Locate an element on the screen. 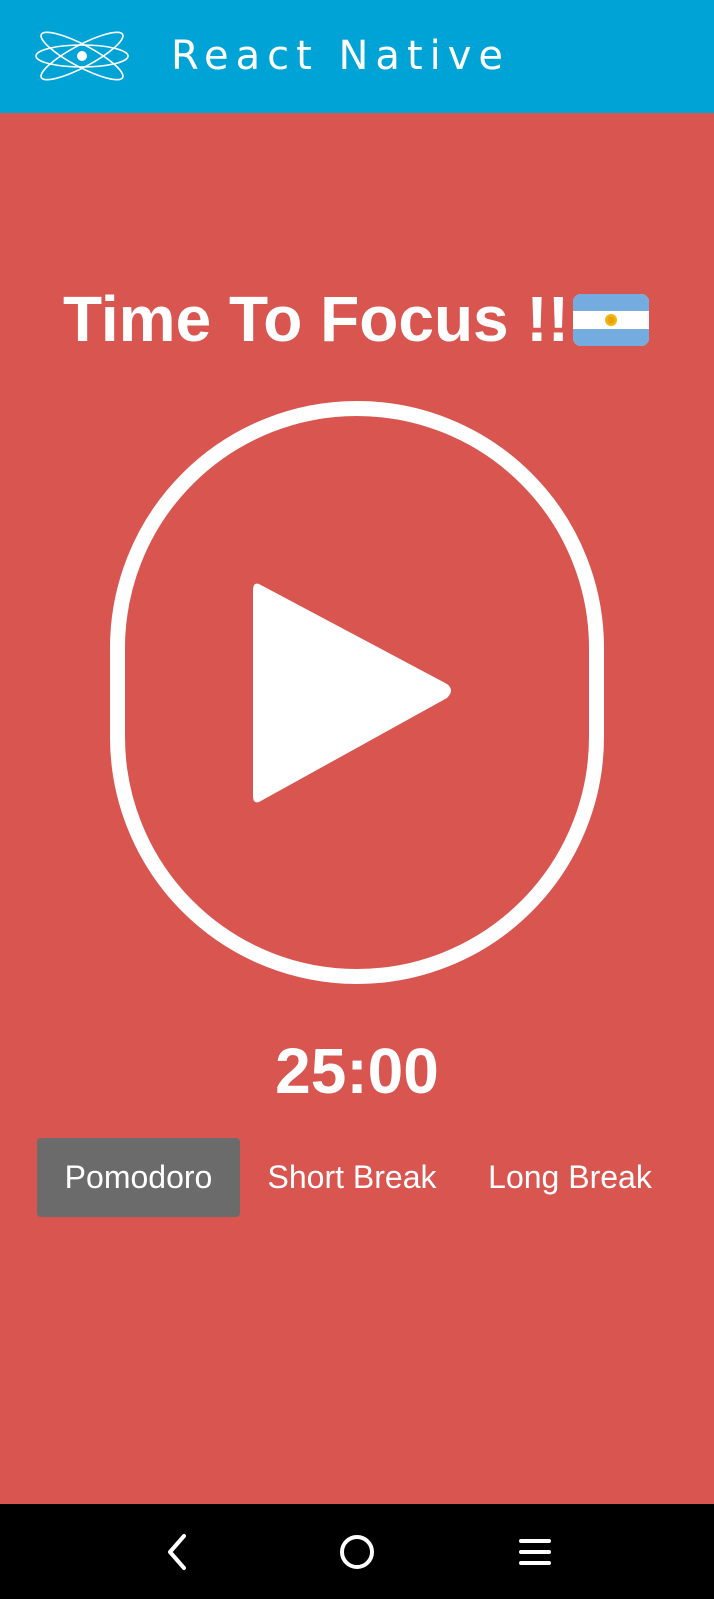 The width and height of the screenshot is (714, 1599). tab-short-break: Short Break is located at coordinates (352, 1177).